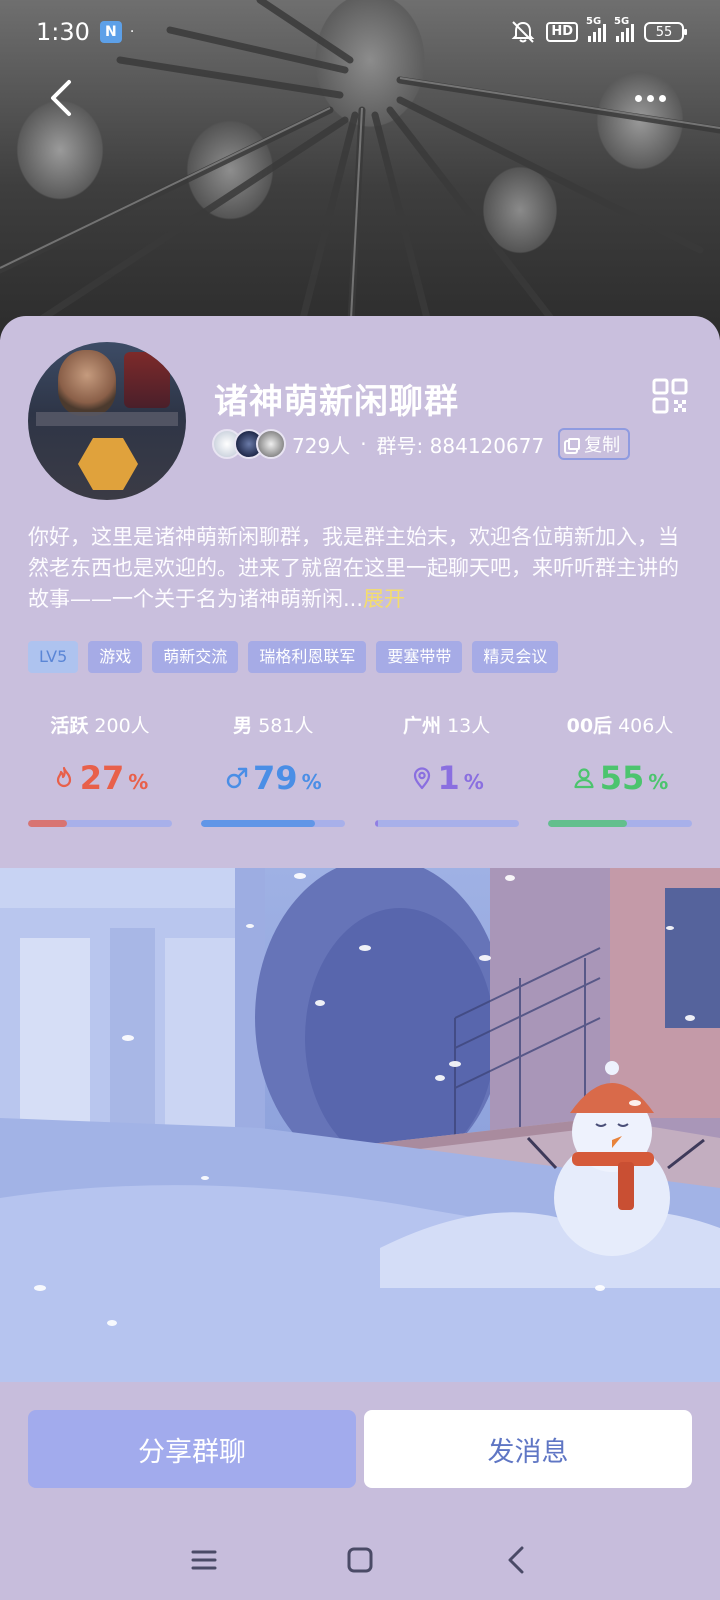 The width and height of the screenshot is (720, 1600). I want to click on person-icon, so click(584, 778).